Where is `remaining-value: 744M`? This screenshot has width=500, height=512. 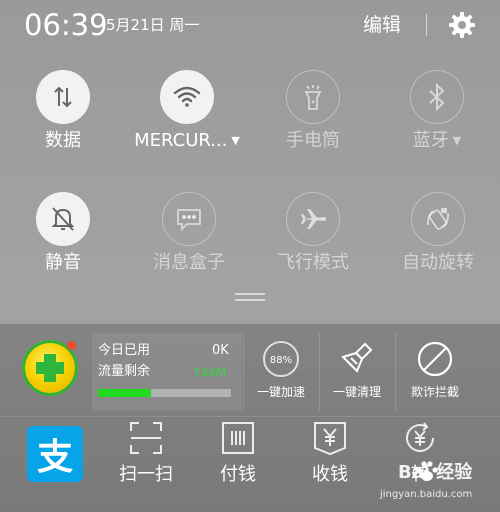 remaining-value: 744M is located at coordinates (210, 373).